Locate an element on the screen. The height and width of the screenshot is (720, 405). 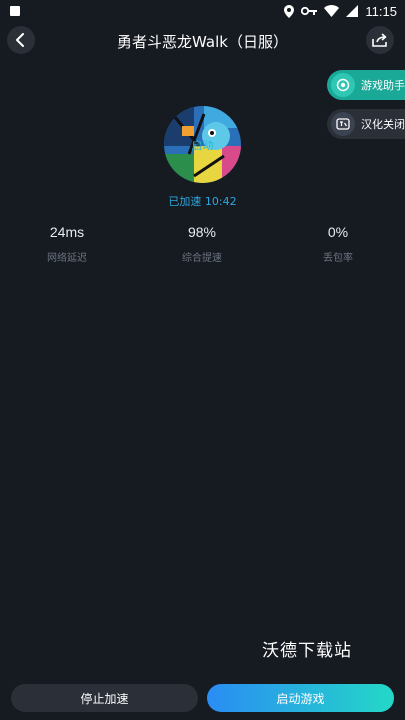
share-button is located at coordinates (380, 40).